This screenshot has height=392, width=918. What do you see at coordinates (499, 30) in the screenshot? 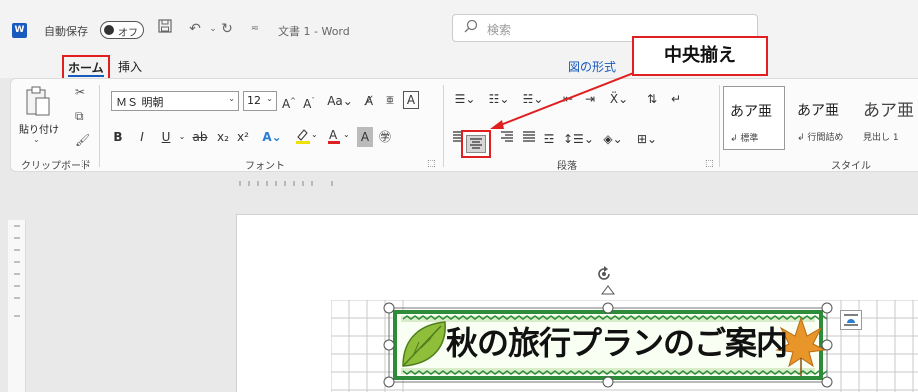
I see `search-placeholder: 検索` at bounding box center [499, 30].